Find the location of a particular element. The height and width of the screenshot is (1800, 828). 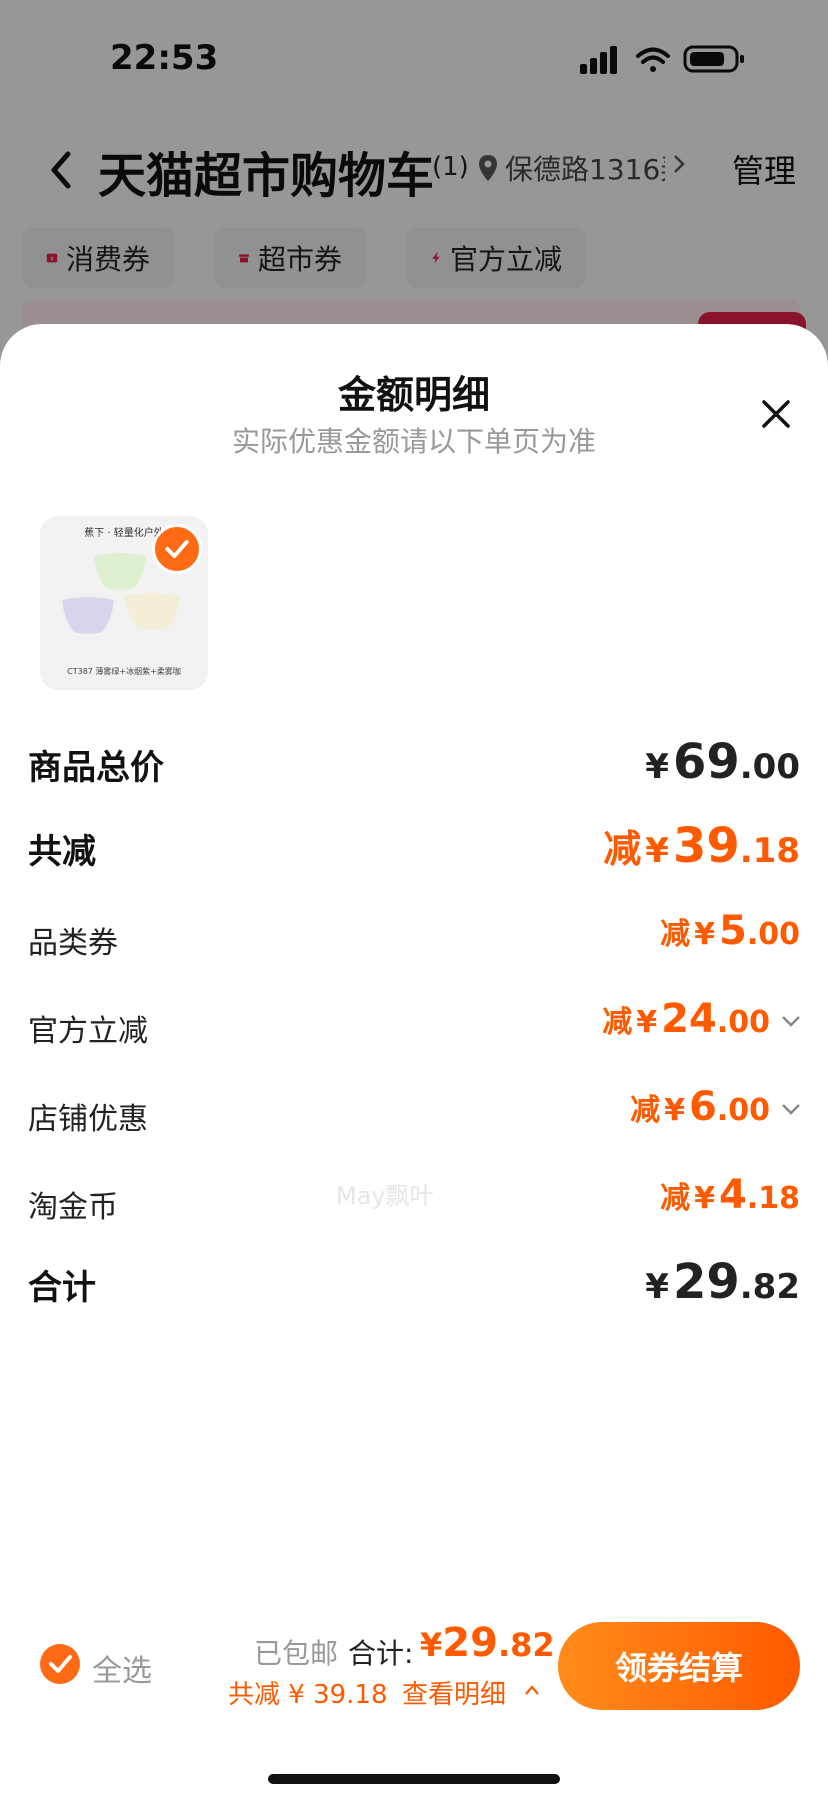

select-all-label: 全选 is located at coordinates (122, 1668).